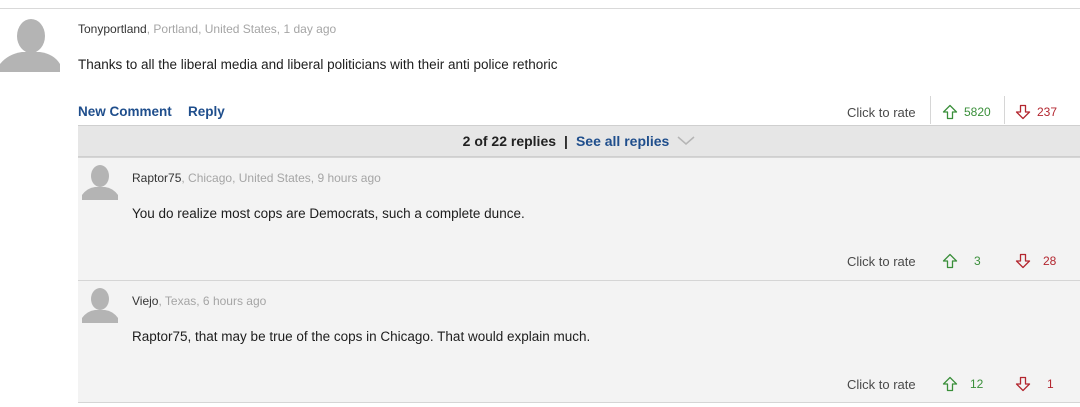 The width and height of the screenshot is (1080, 407). I want to click on replies-bar: 2 of 22 replies | See all replies, so click(579, 141).